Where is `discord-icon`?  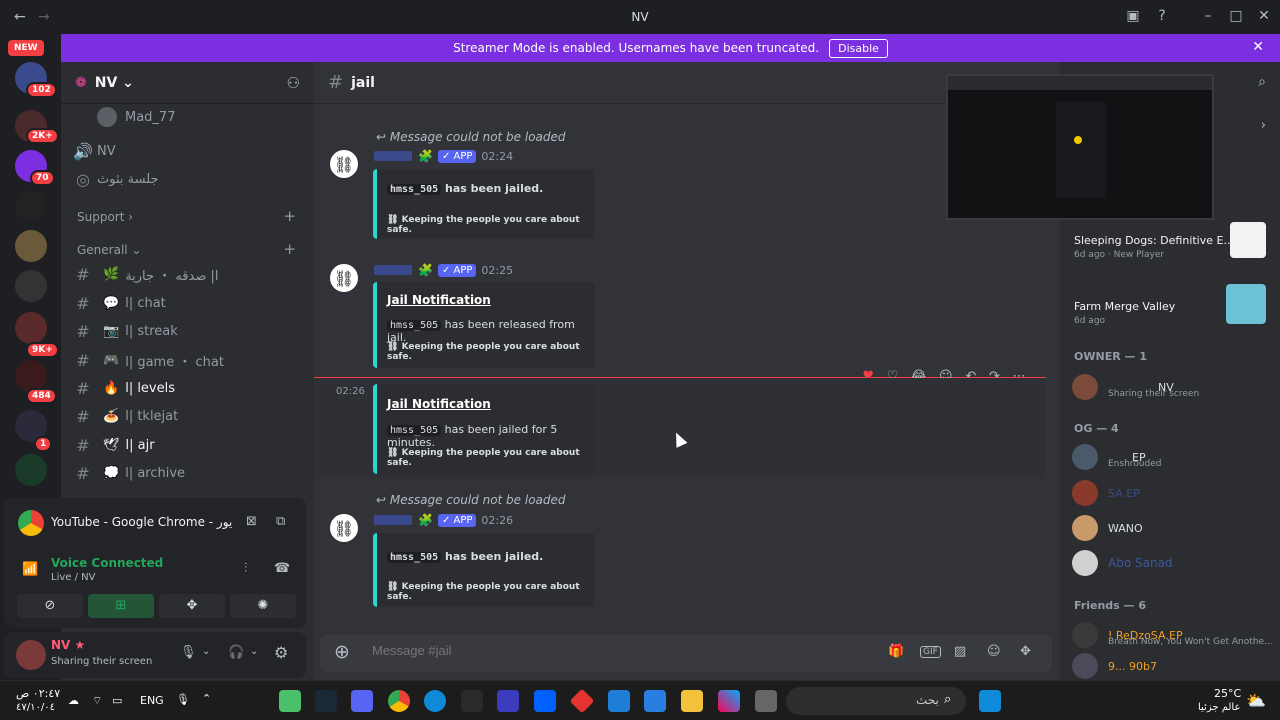
discord-icon is located at coordinates (362, 701).